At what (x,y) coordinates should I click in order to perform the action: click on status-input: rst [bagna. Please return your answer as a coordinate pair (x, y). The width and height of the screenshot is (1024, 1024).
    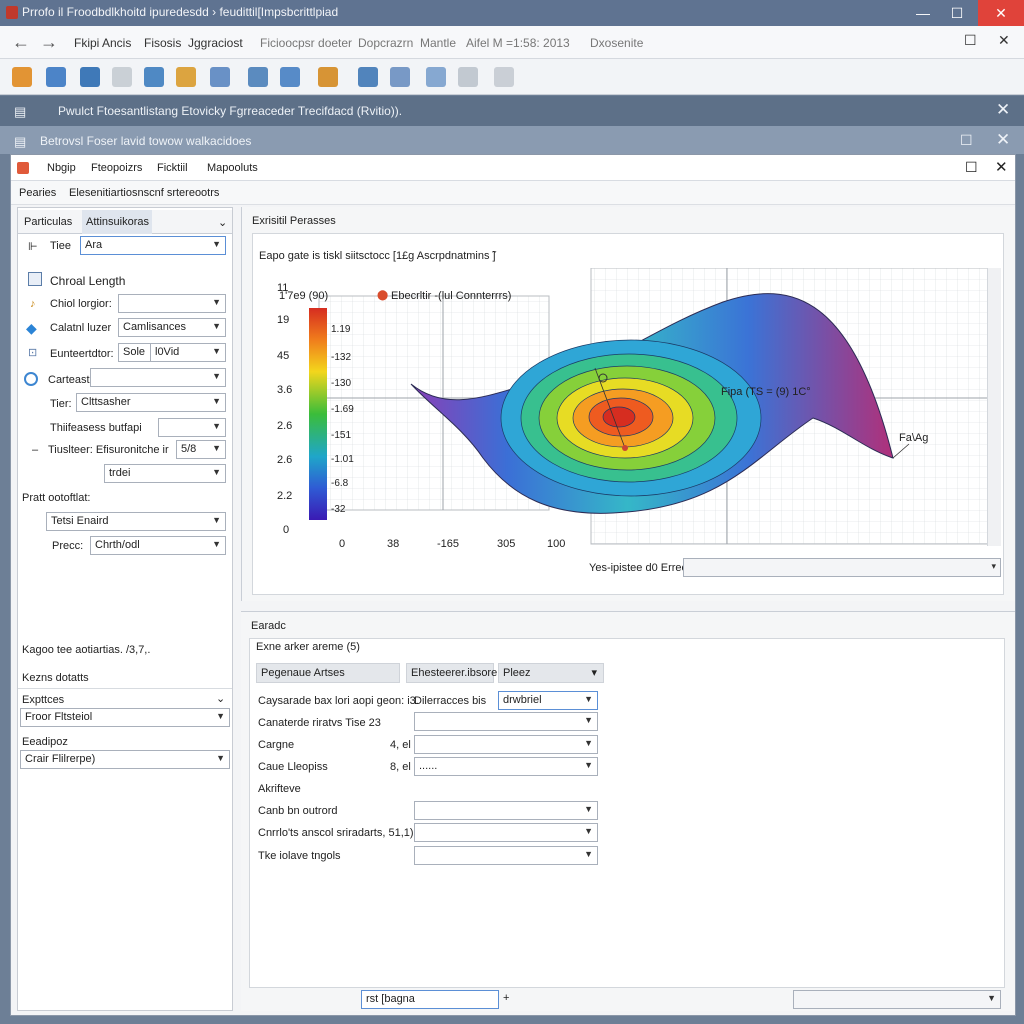
    Looking at the image, I should click on (430, 999).